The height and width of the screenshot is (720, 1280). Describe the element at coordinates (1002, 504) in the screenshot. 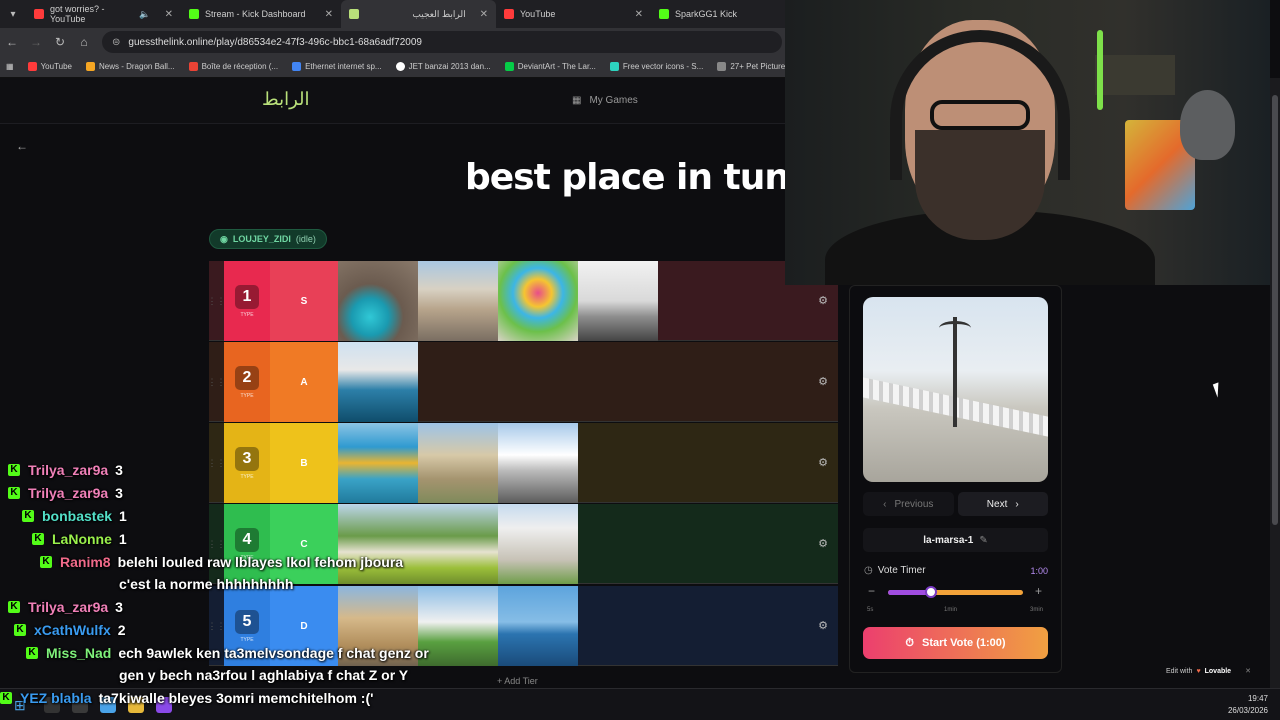

I see `next-button: Next ›` at that location.